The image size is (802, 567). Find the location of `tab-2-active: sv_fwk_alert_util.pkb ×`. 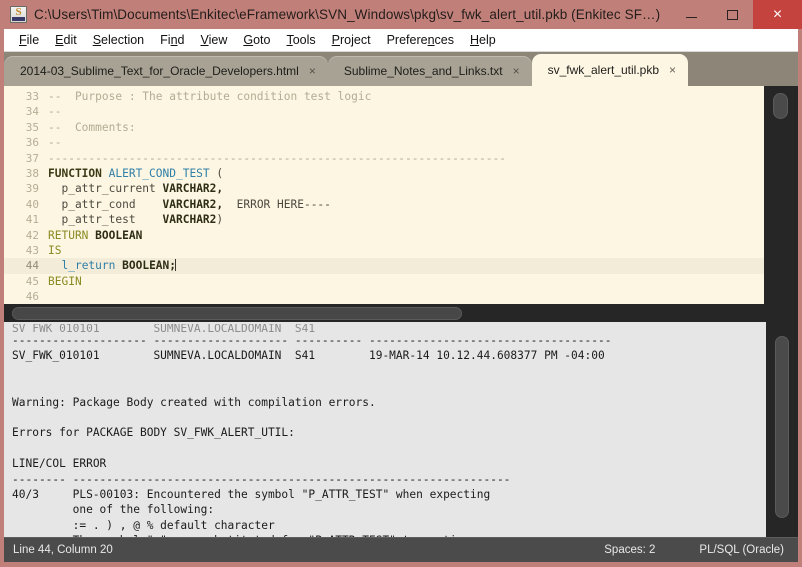

tab-2-active: sv_fwk_alert_util.pkb × is located at coordinates (610, 70).